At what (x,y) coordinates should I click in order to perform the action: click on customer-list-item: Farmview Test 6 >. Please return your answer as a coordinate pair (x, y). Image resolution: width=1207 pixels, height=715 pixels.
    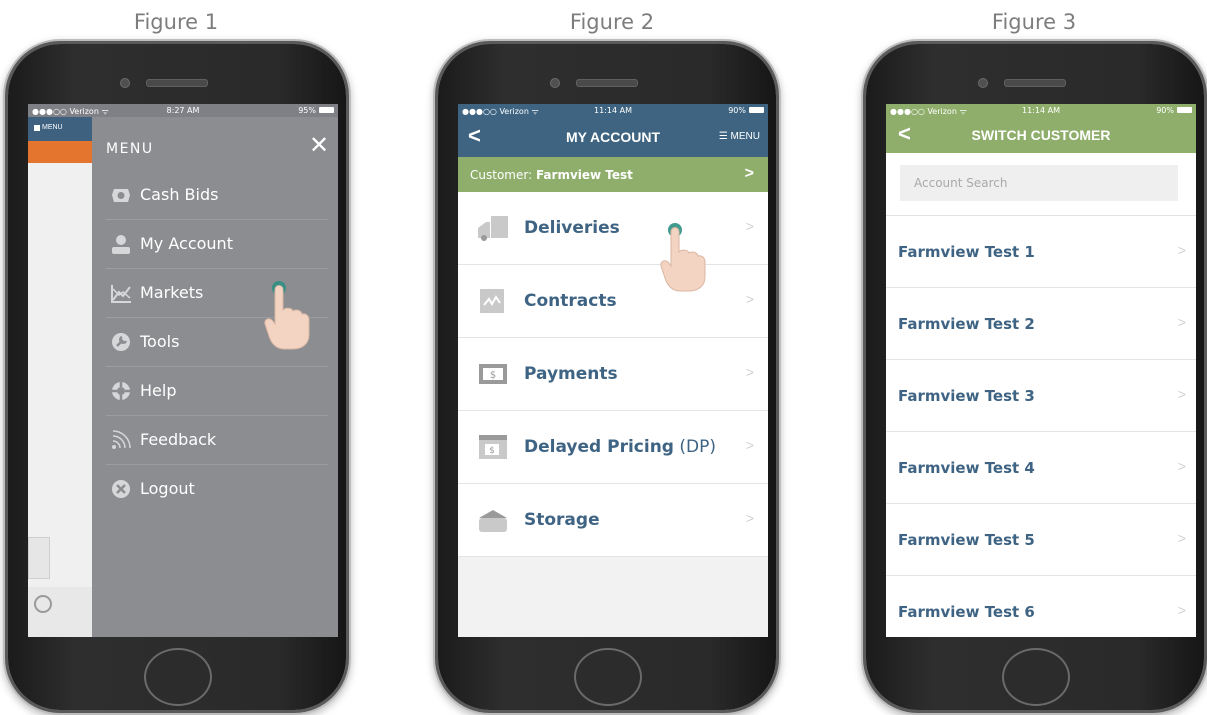
    Looking at the image, I should click on (1041, 606).